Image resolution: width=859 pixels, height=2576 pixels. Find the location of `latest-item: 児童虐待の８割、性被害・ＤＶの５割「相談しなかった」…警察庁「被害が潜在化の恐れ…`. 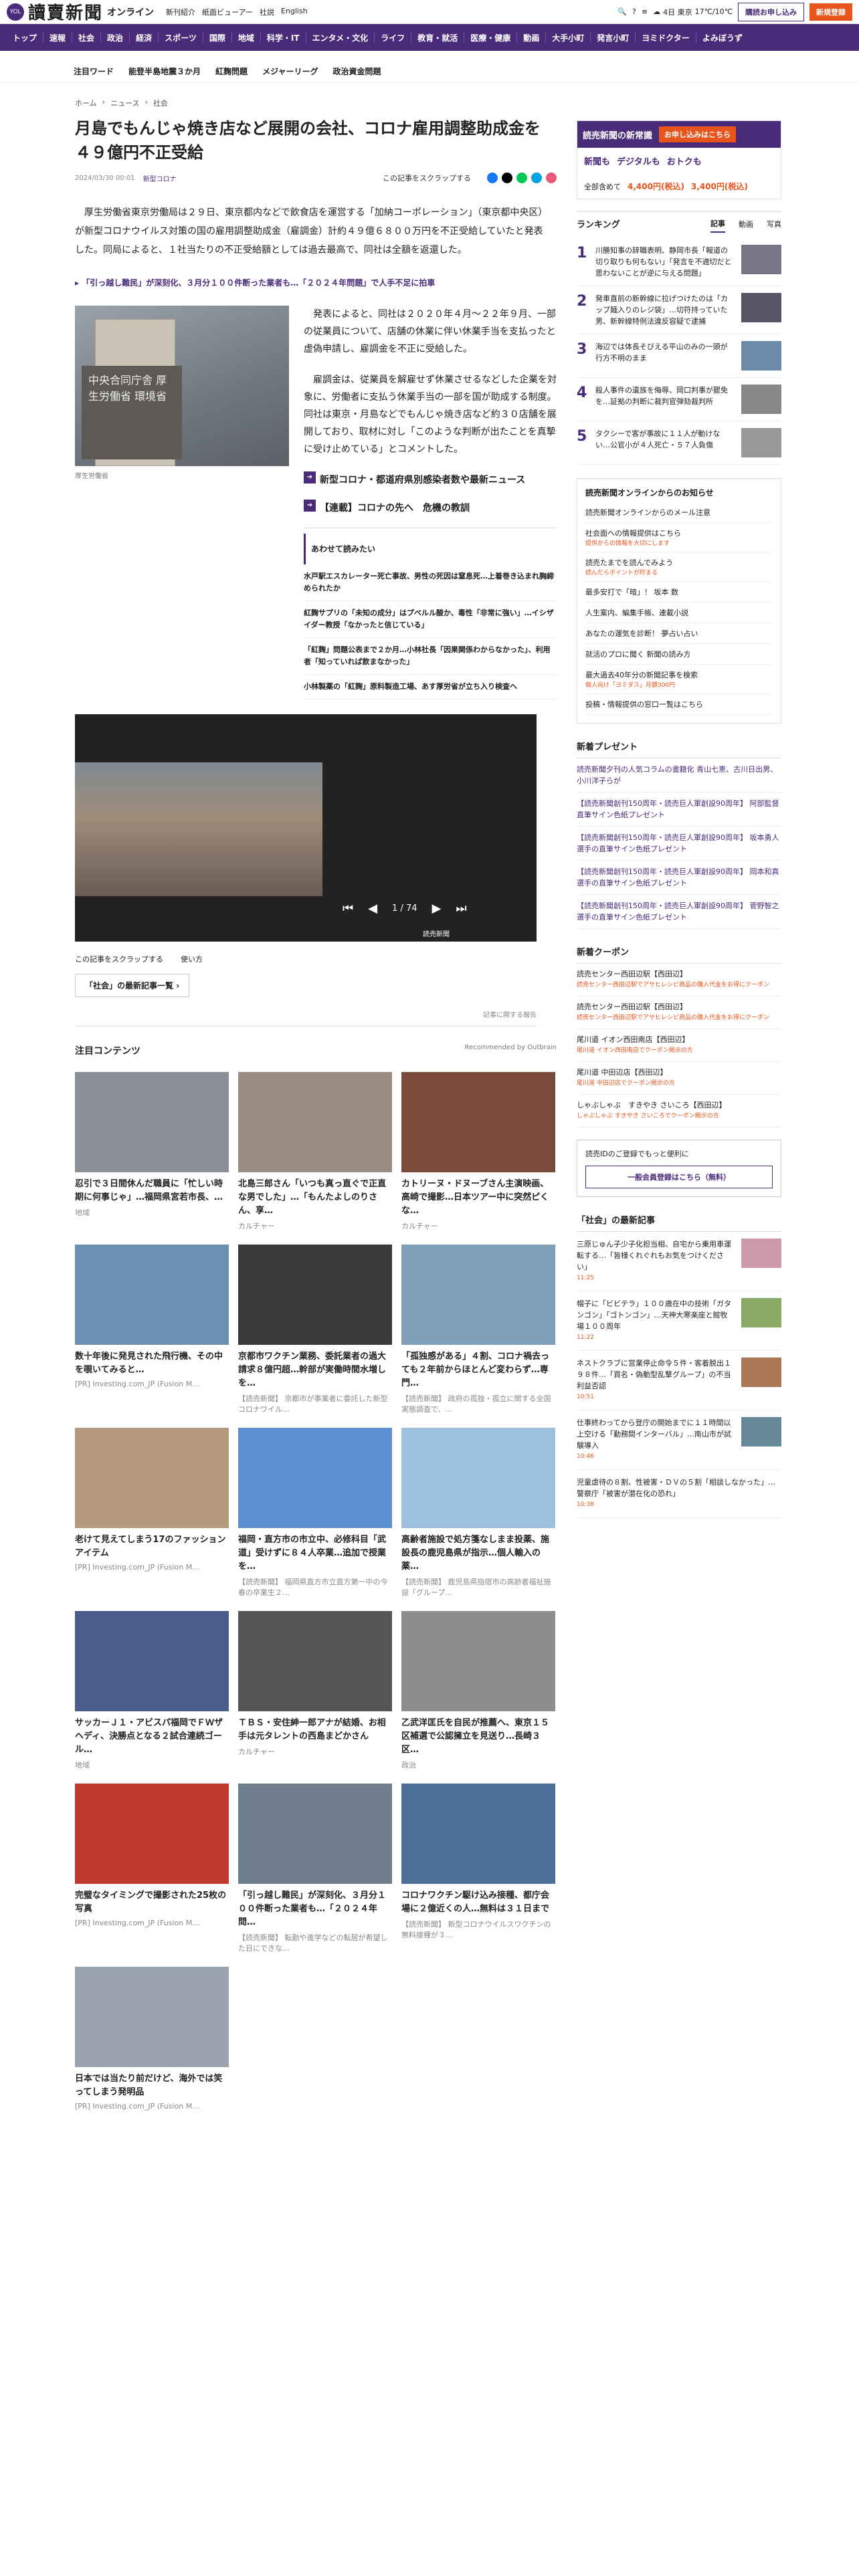

latest-item: 児童虐待の８割、性被害・ＤＶの５割「相談しなかった」…警察庁「被害が潜在化の恐れ… is located at coordinates (679, 1494).